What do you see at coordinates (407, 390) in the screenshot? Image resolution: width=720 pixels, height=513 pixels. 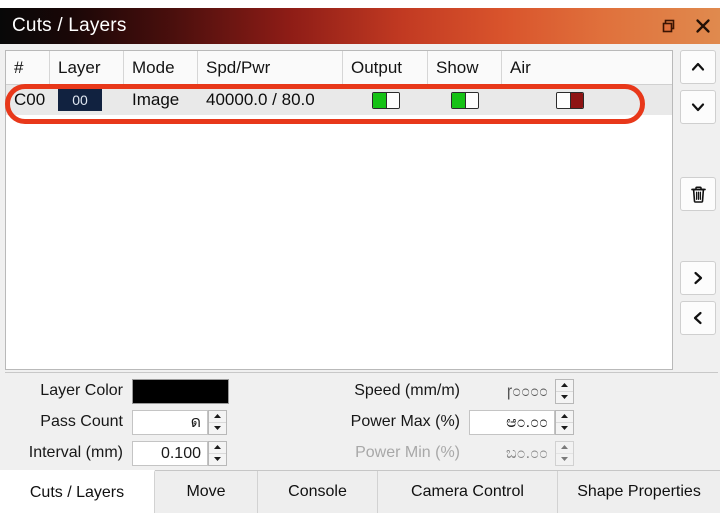 I see `speed-label: Speed (mm/m)` at bounding box center [407, 390].